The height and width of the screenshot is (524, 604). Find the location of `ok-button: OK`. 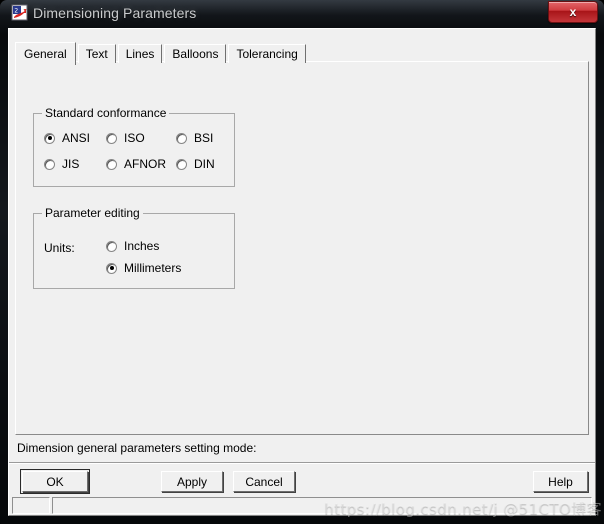

ok-button: OK is located at coordinates (55, 481).